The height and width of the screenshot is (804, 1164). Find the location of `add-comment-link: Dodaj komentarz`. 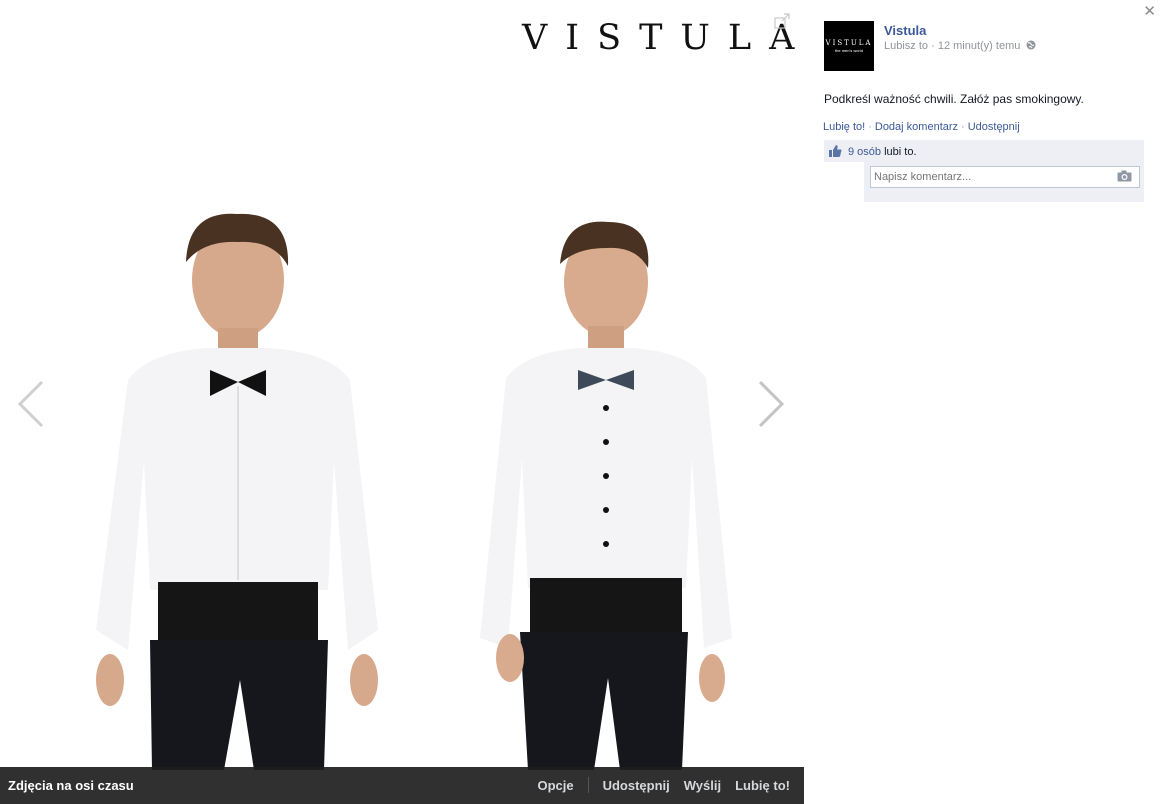

add-comment-link: Dodaj komentarz is located at coordinates (916, 127).